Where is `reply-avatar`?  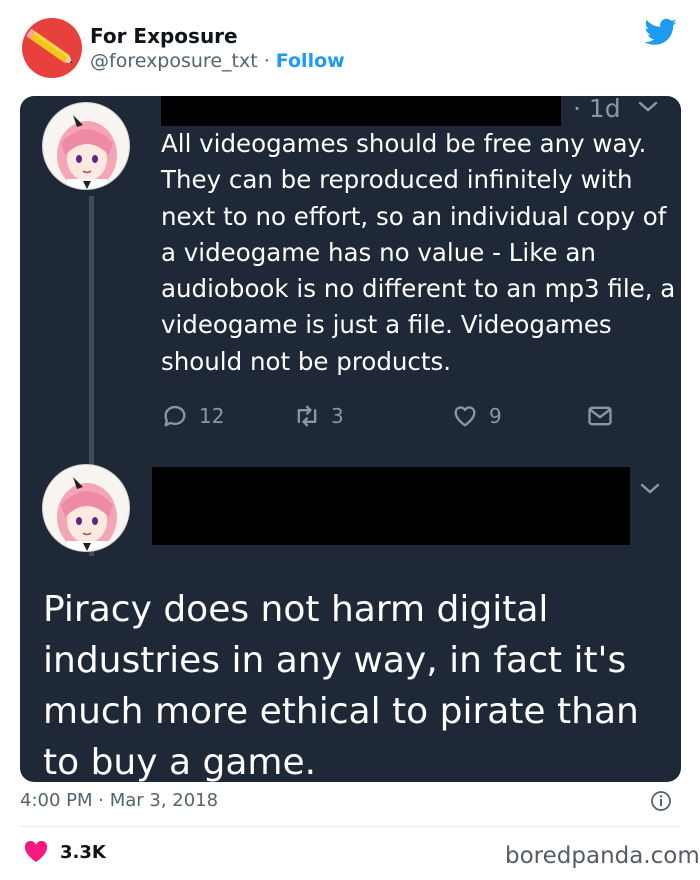 reply-avatar is located at coordinates (86, 146).